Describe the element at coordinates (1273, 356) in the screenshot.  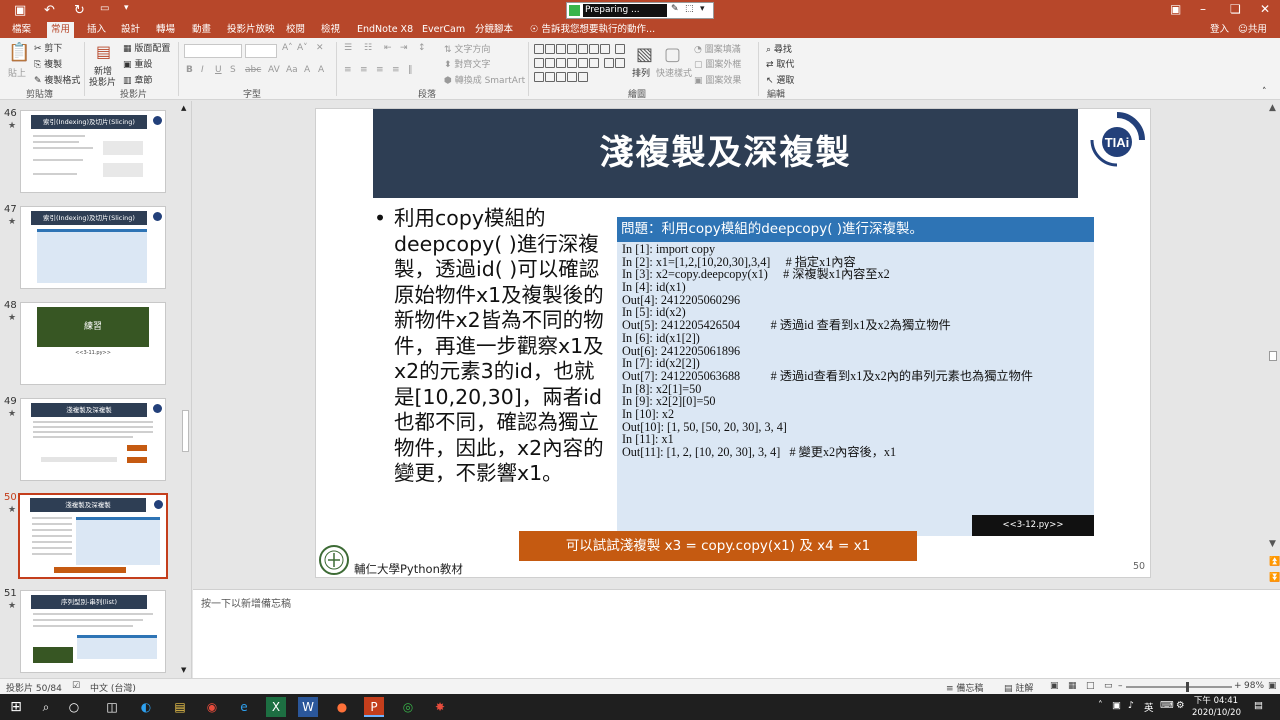
I see `scrollbar-thumb` at that location.